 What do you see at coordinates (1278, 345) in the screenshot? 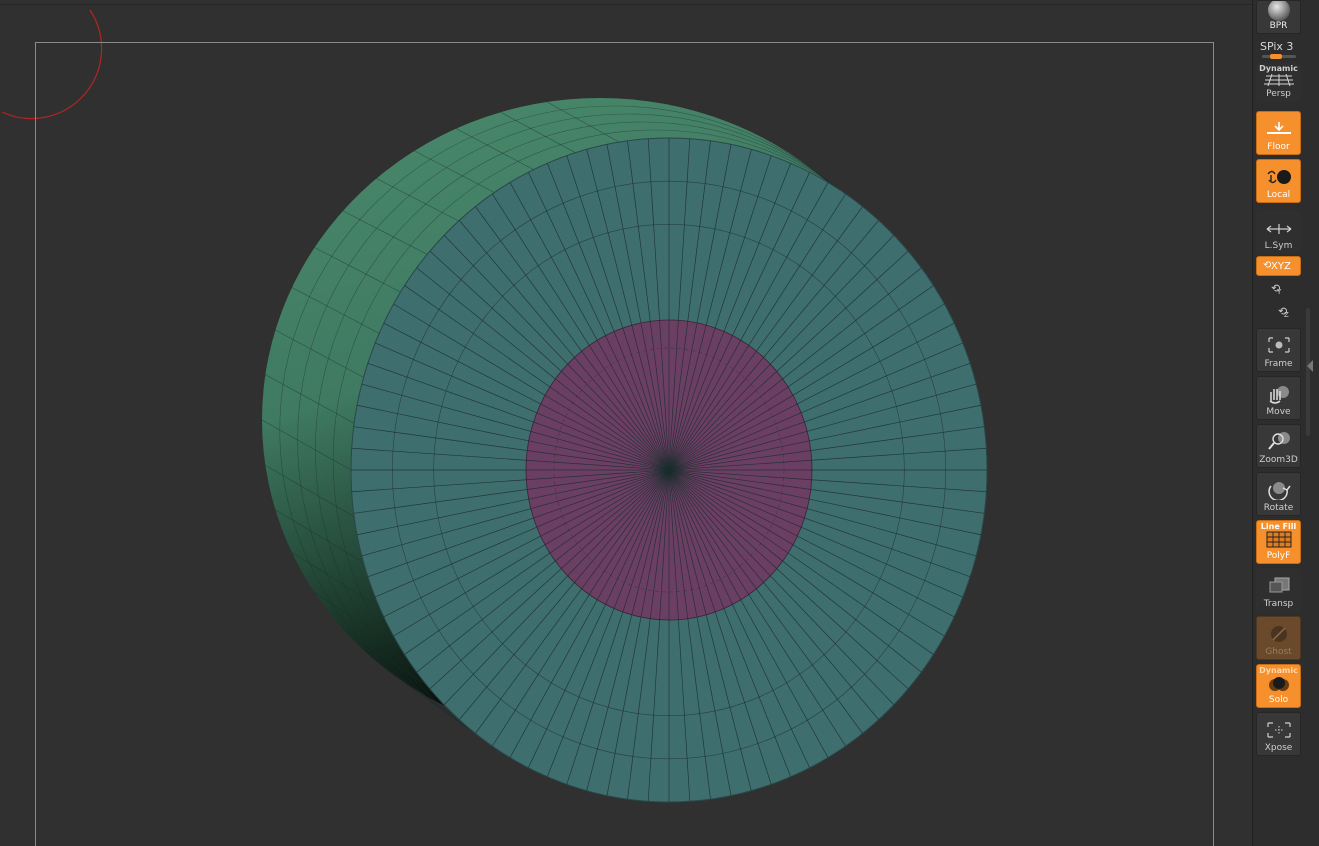
I see `frame-icon` at bounding box center [1278, 345].